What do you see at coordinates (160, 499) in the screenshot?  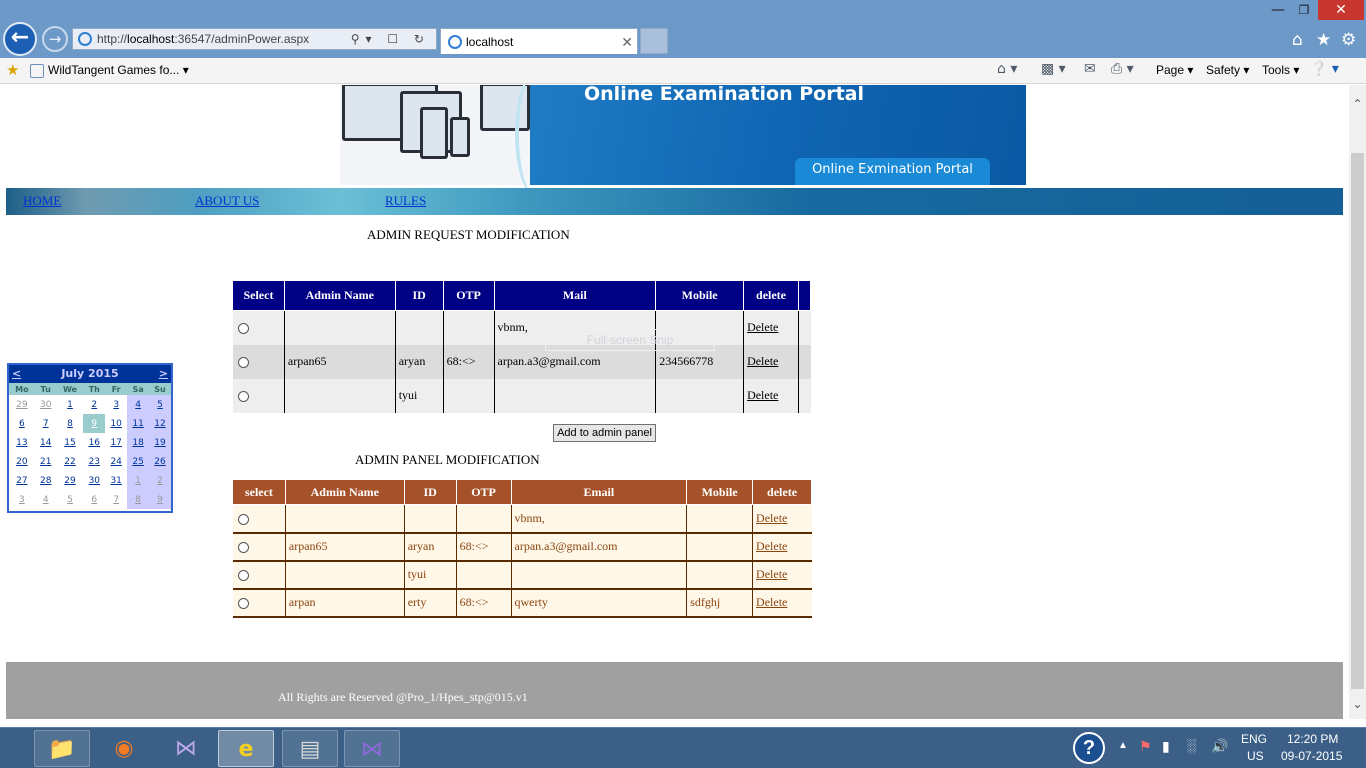 I see `calendar-day: 9` at bounding box center [160, 499].